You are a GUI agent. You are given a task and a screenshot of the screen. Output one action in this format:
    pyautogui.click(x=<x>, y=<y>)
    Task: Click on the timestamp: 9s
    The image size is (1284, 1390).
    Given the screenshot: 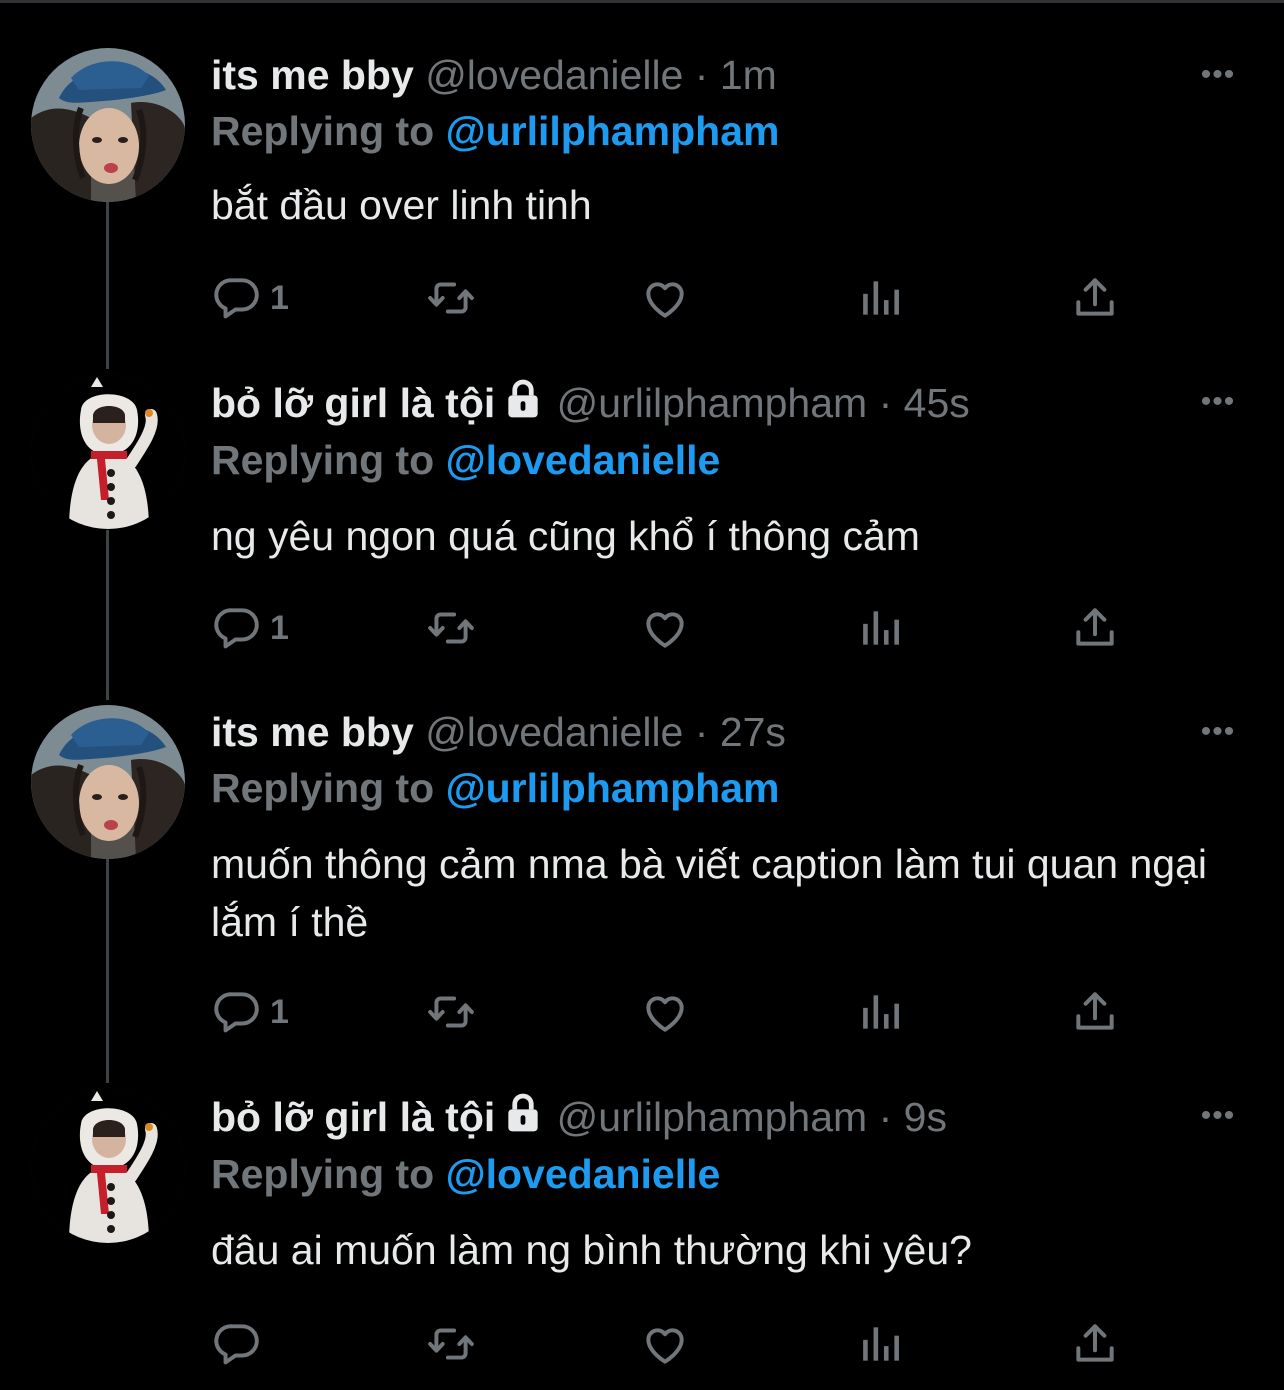 What is the action you would take?
    pyautogui.click(x=925, y=1117)
    